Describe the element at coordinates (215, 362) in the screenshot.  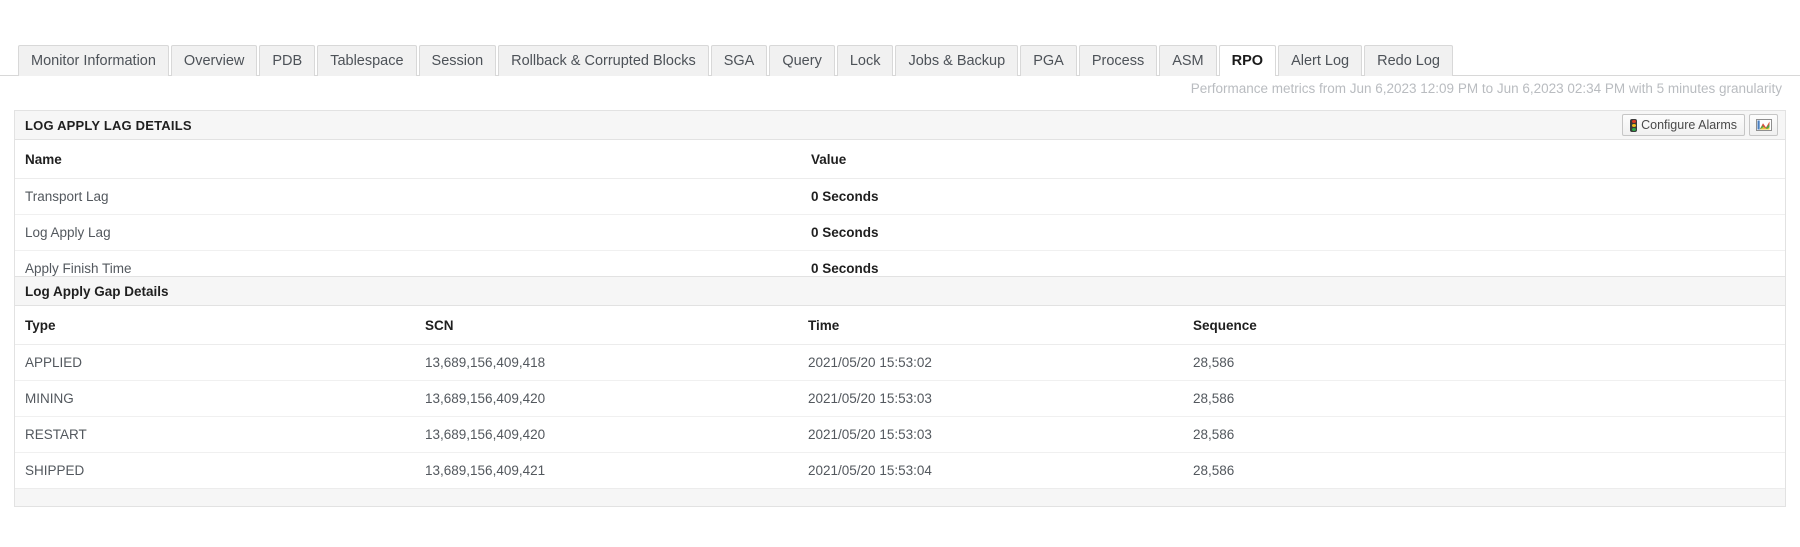
I see `gap-cell-type: APPLIED` at that location.